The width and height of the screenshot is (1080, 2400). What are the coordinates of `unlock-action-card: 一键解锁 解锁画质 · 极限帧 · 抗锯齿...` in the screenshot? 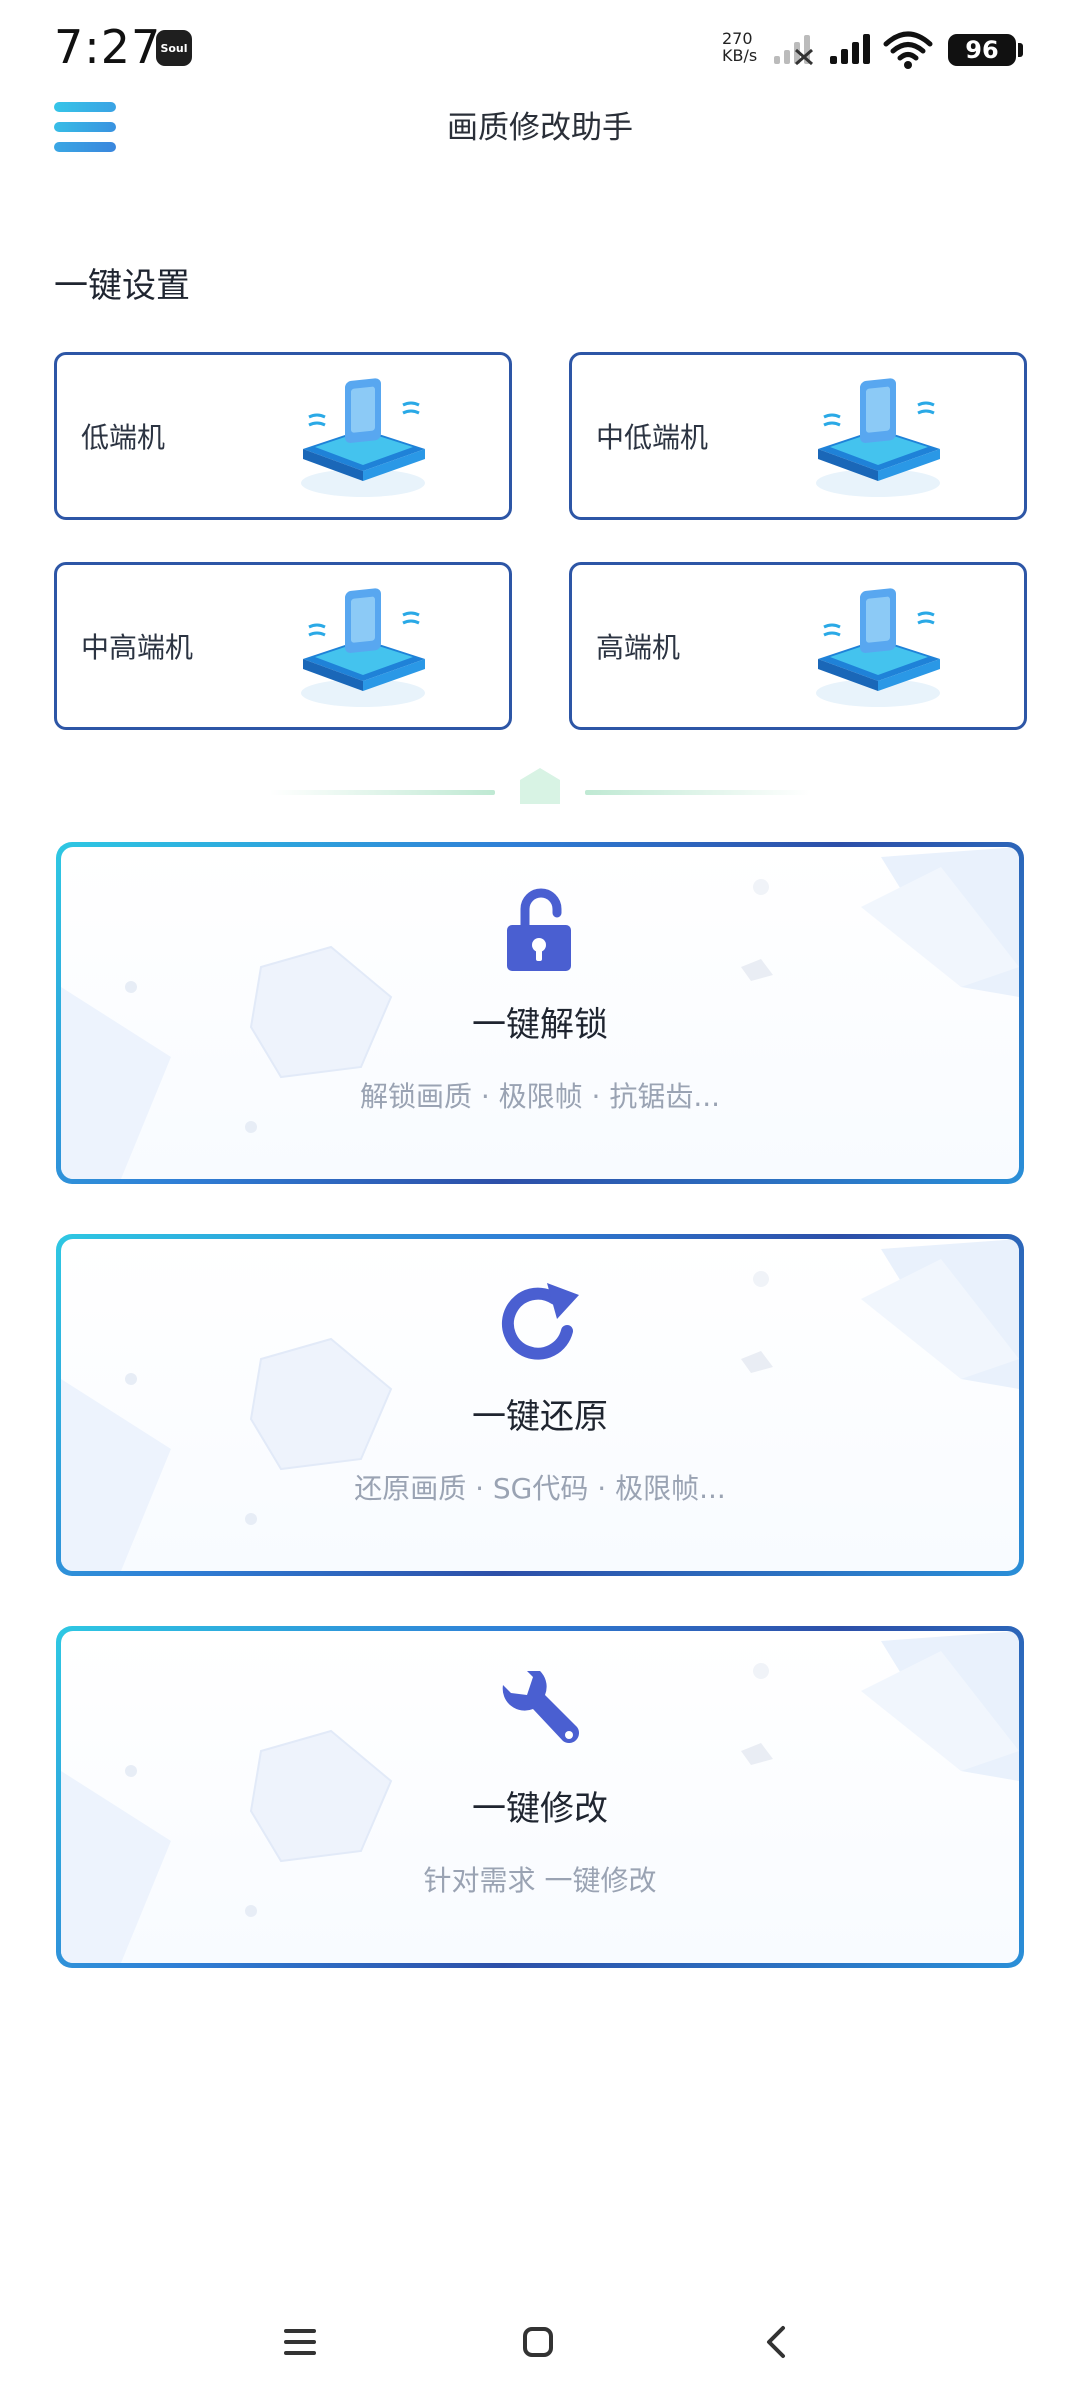 It's located at (540, 1013).